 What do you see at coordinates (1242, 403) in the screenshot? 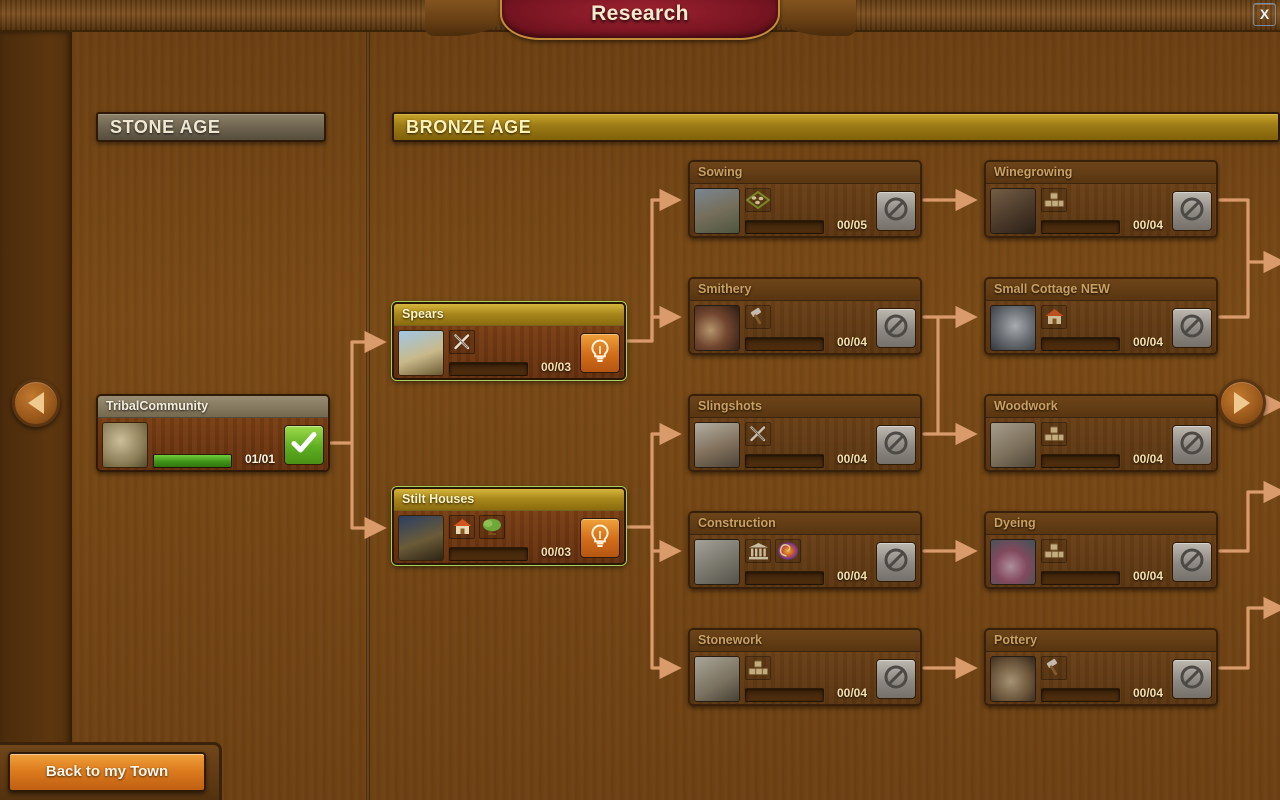
I see `next-age-button` at bounding box center [1242, 403].